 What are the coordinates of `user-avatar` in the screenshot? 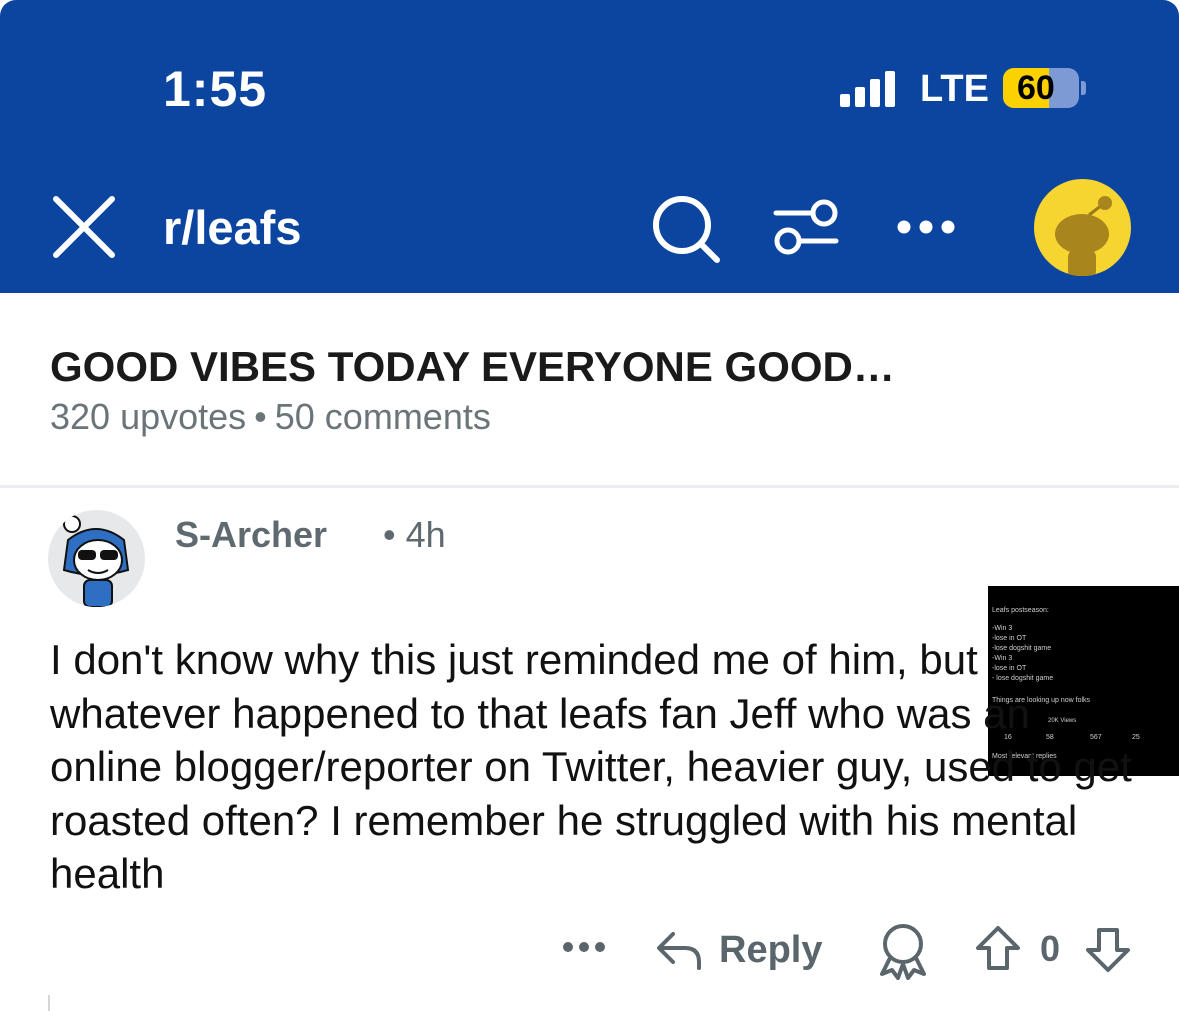 It's located at (1082, 227).